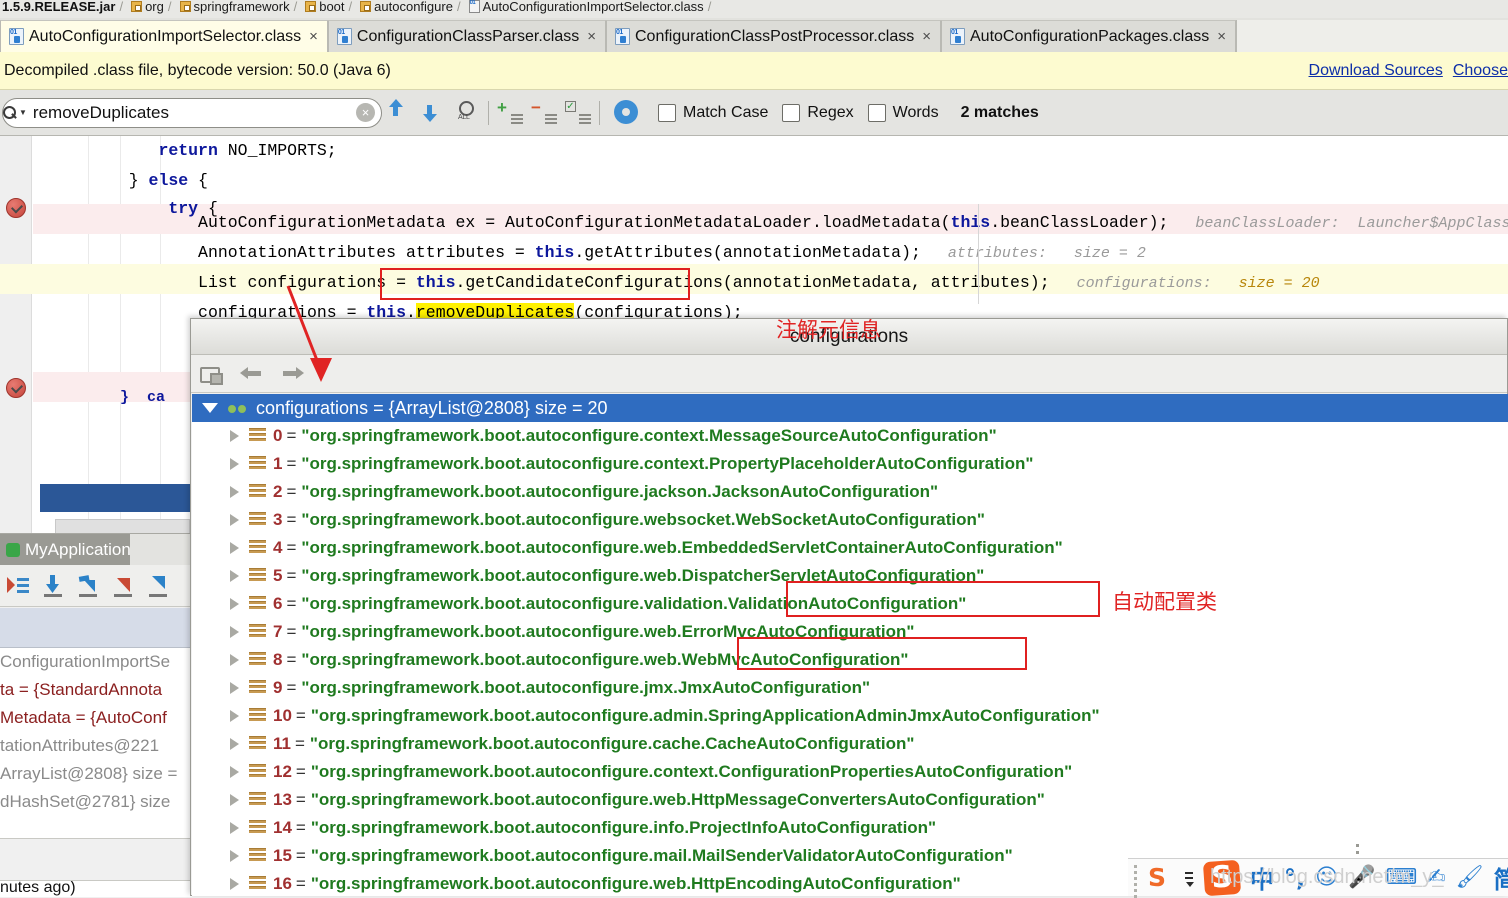 This screenshot has width=1508, height=898. Describe the element at coordinates (1501, 877) in the screenshot. I see `ime-simplified-toggle: 简` at that location.